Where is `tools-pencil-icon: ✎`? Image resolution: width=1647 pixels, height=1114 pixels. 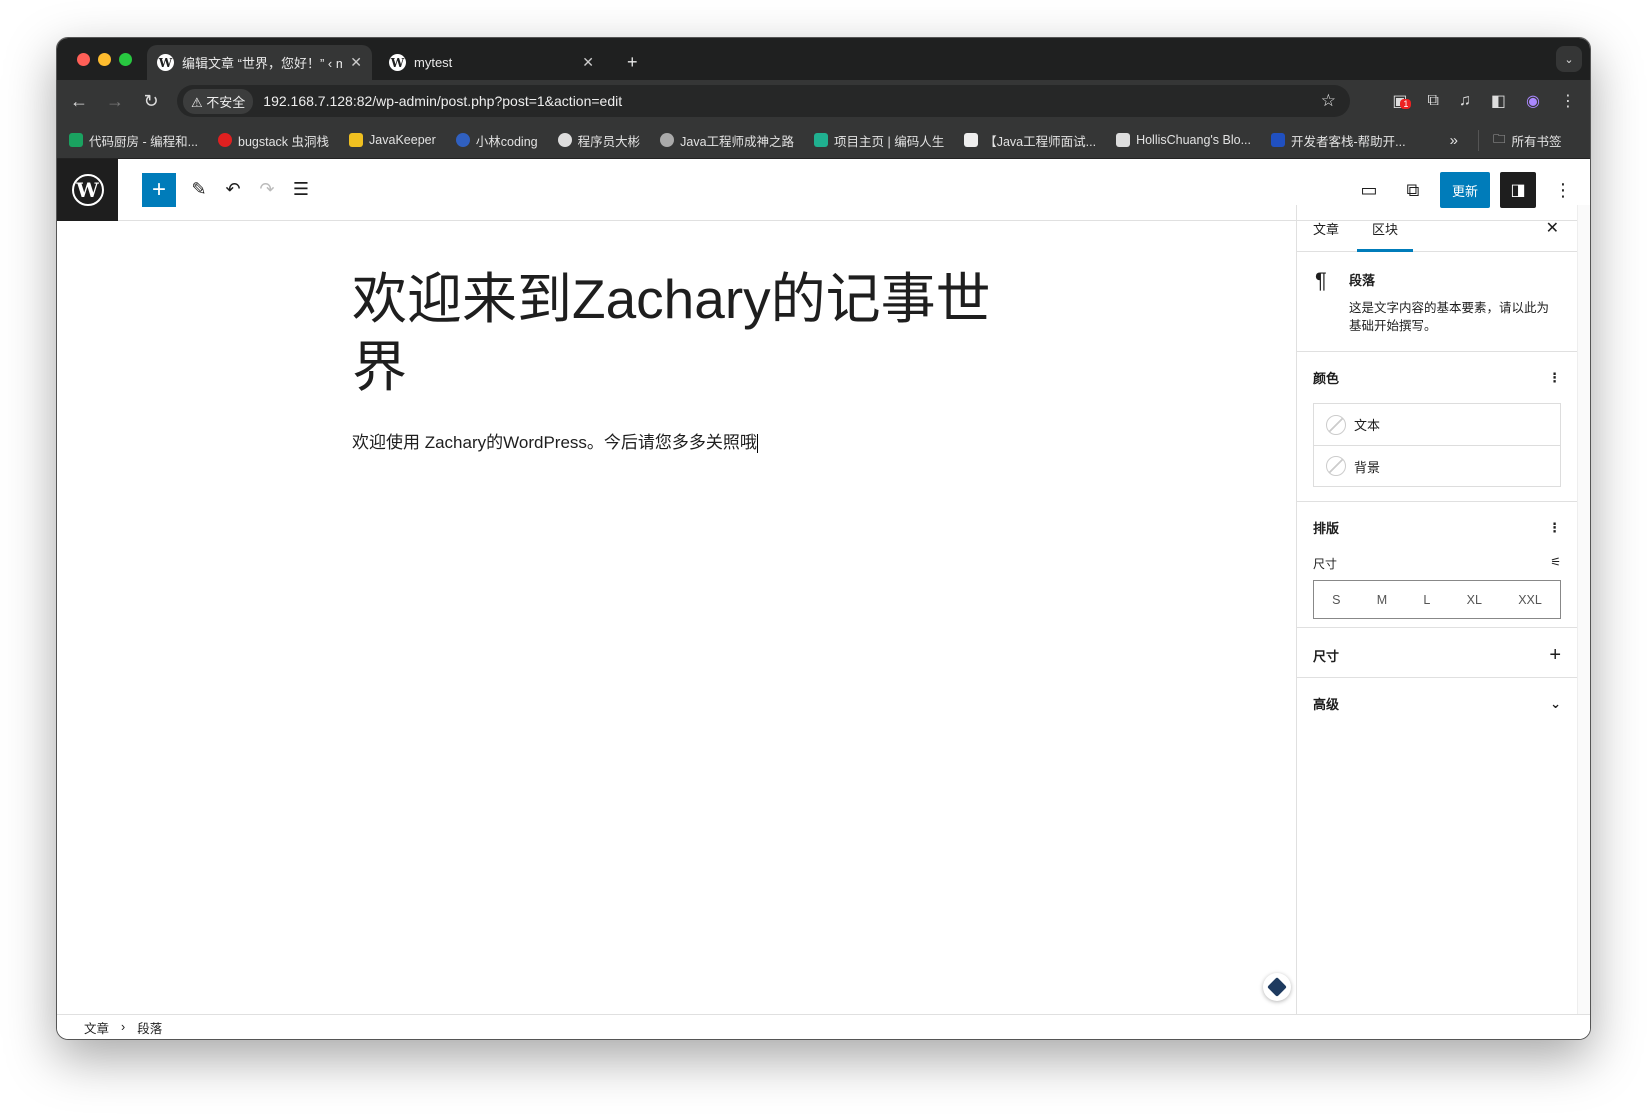 tools-pencil-icon: ✎ is located at coordinates (199, 190).